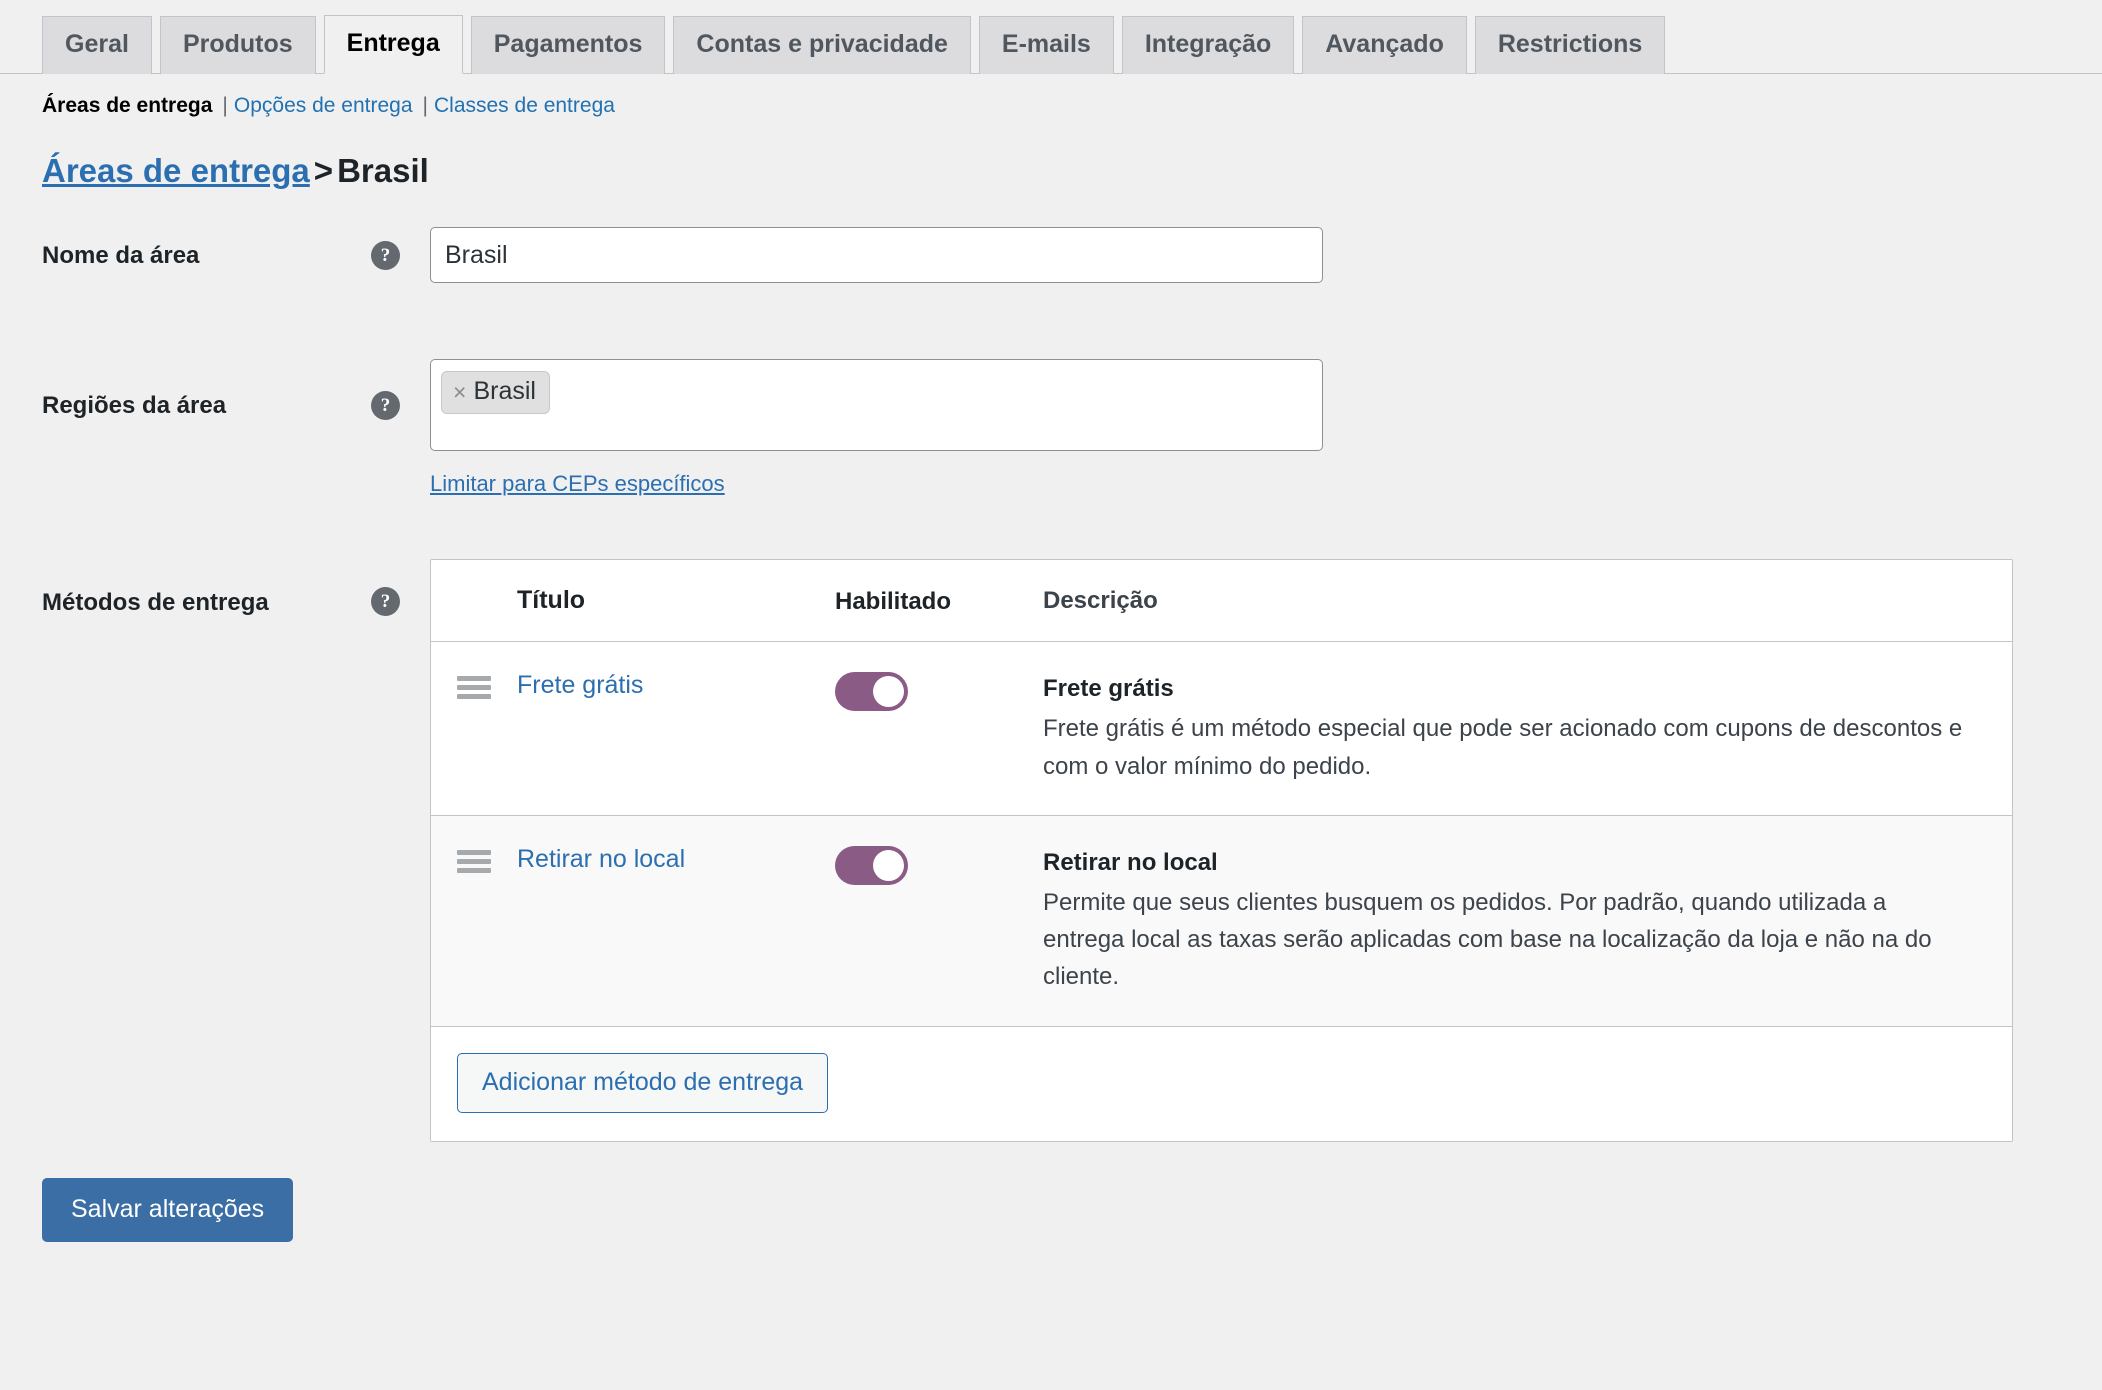  I want to click on column-header-handle, so click(474, 601).